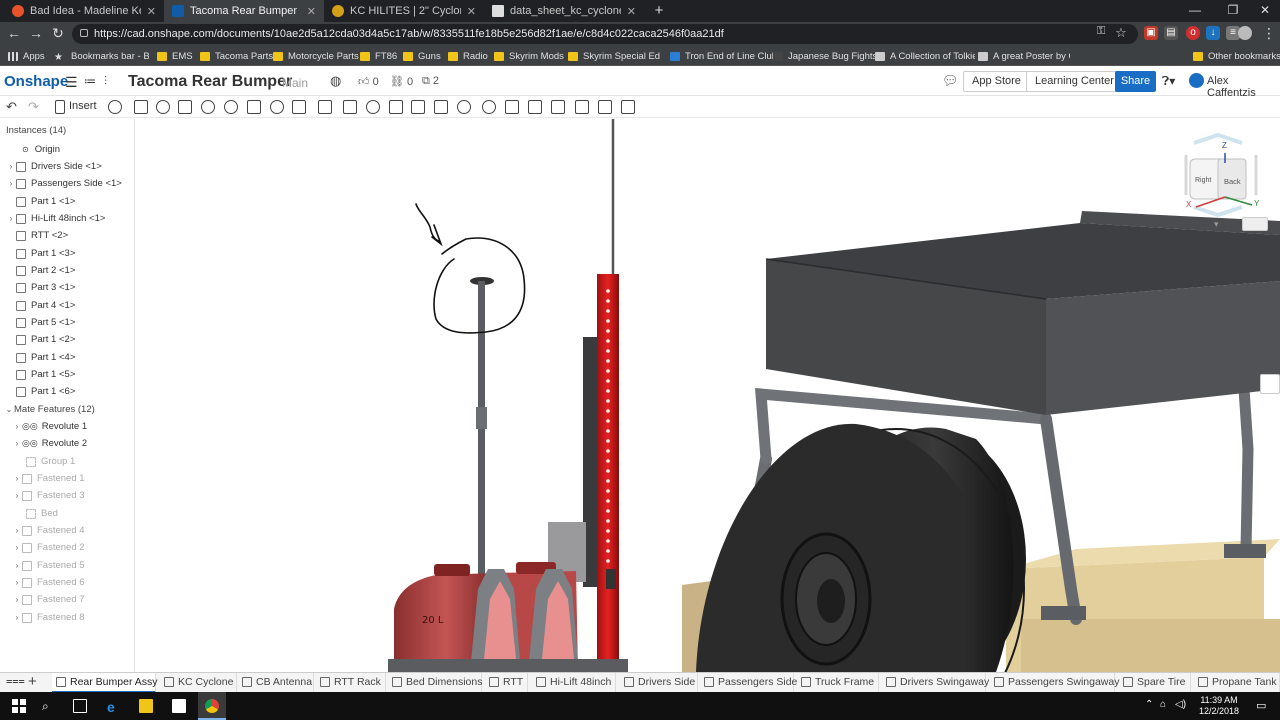  What do you see at coordinates (1203, 180) in the screenshot?
I see `view-face-right: Right` at bounding box center [1203, 180].